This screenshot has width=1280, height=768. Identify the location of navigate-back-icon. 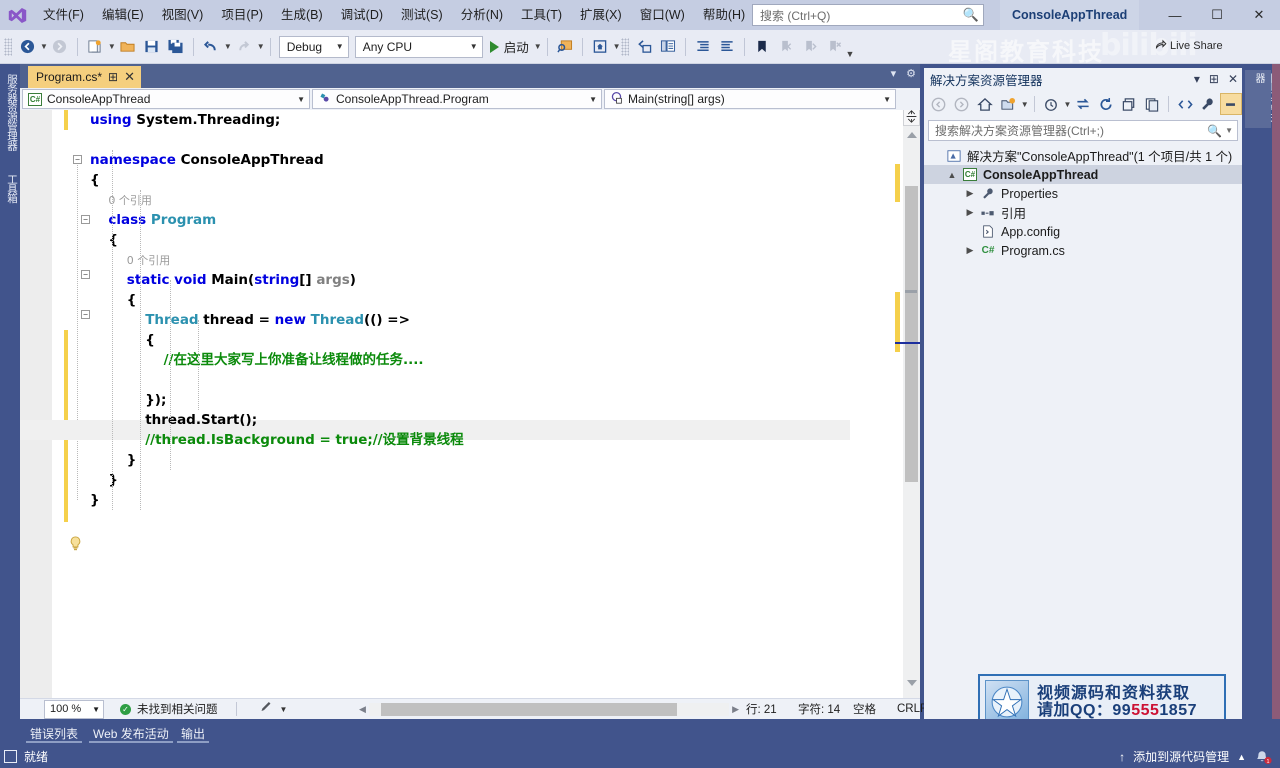
(27, 47).